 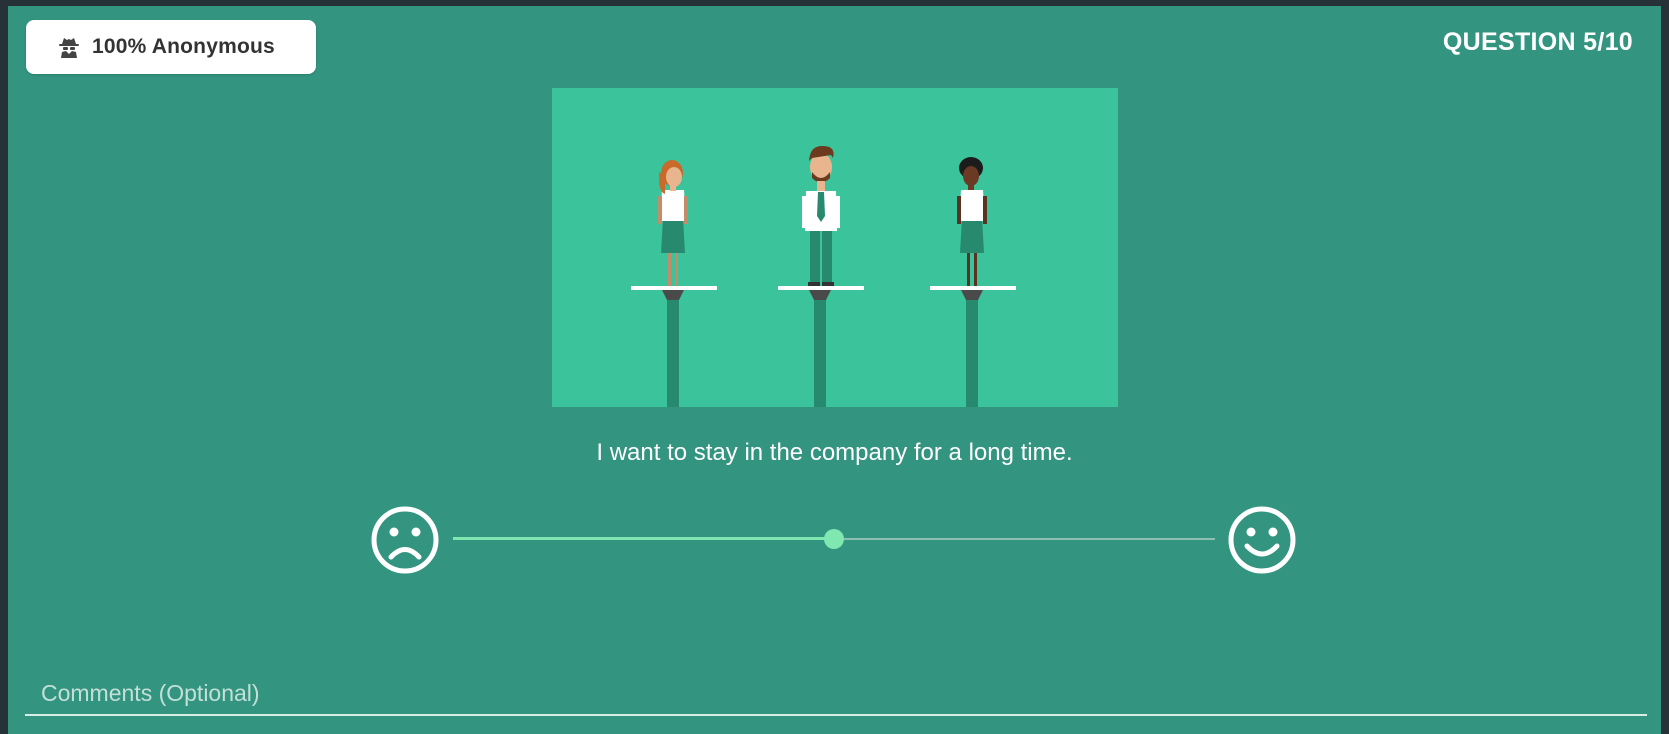 I want to click on spy-icon, so click(x=69, y=47).